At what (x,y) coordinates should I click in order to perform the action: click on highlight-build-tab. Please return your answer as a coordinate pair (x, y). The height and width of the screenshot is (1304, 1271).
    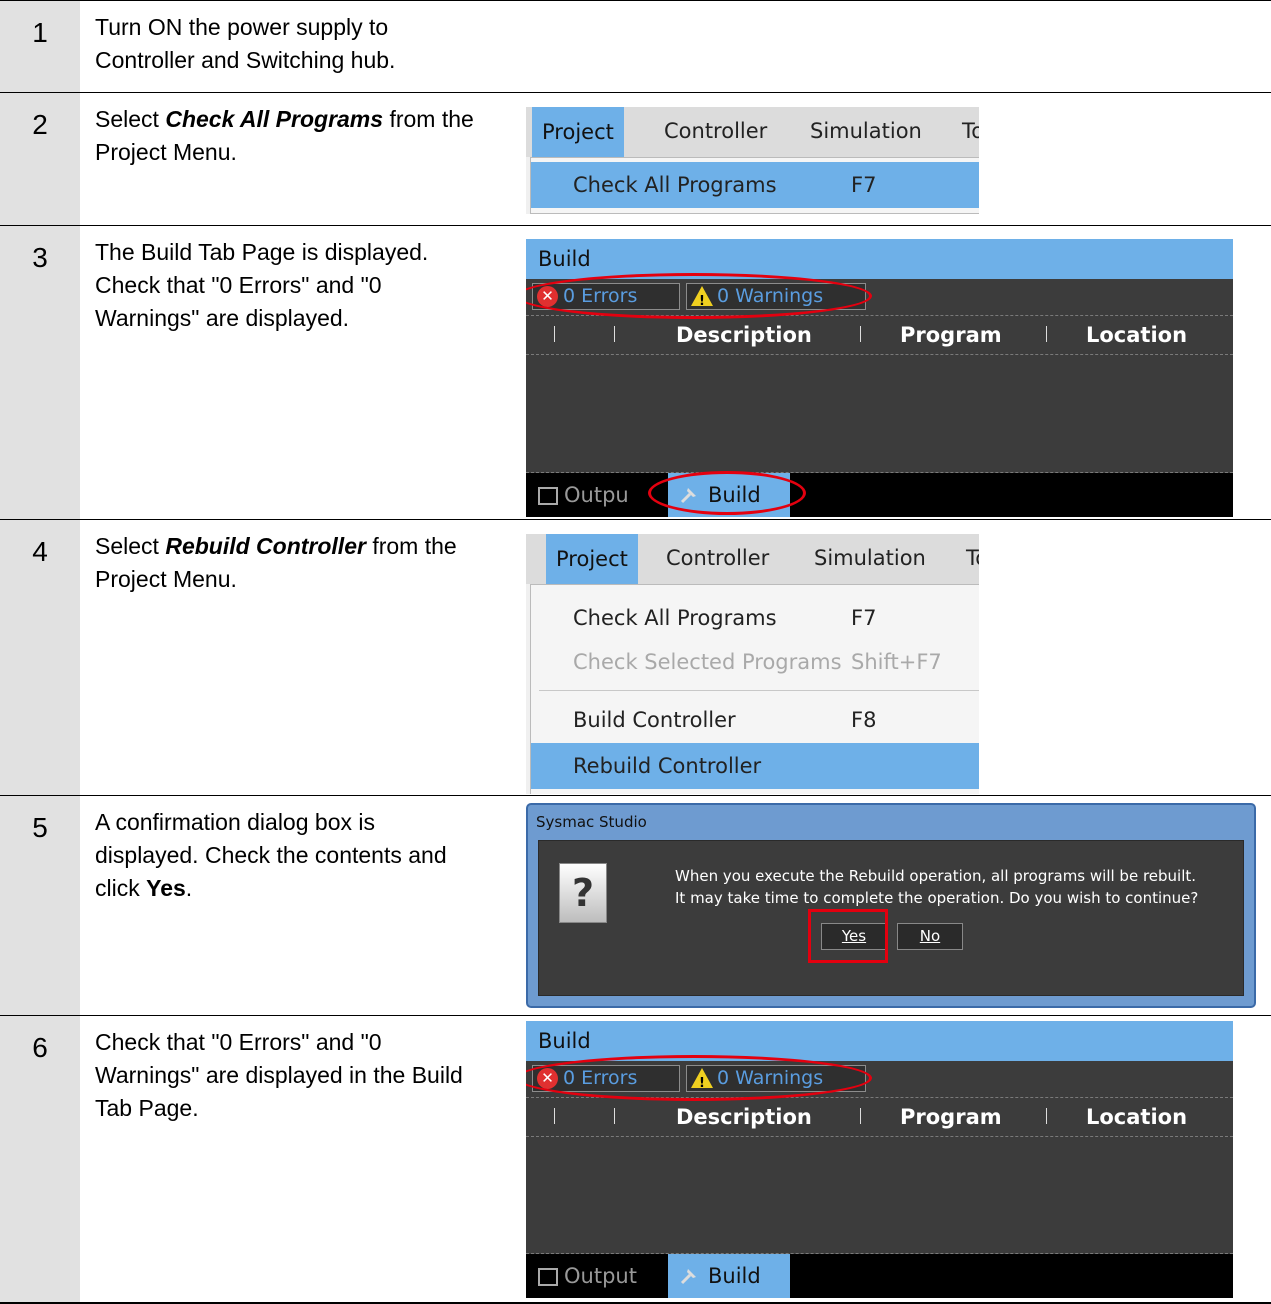
    Looking at the image, I should click on (727, 493).